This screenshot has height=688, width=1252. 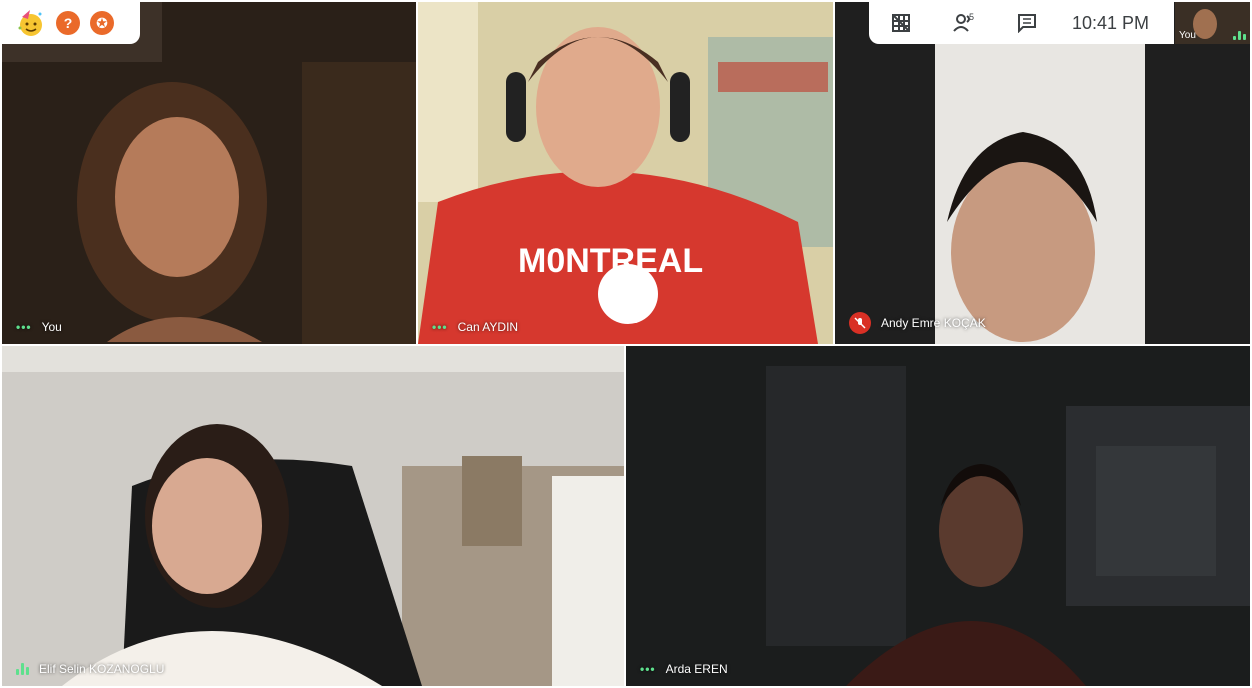 What do you see at coordinates (31, 23) in the screenshot?
I see `party-emoji-icon` at bounding box center [31, 23].